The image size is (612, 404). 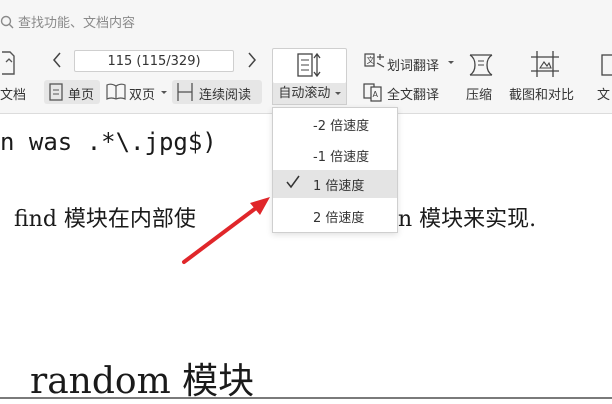 What do you see at coordinates (7, 21) in the screenshot?
I see `search-icon` at bounding box center [7, 21].